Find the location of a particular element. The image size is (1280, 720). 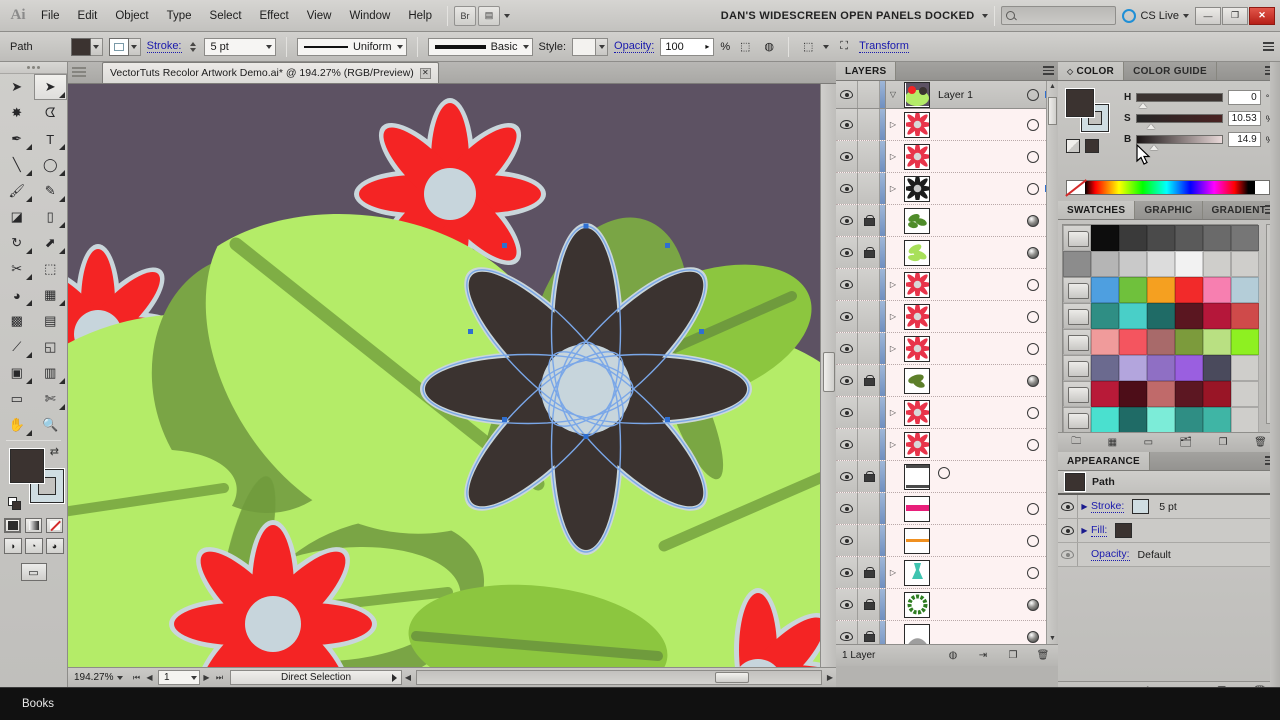

appearance-stroke-swatch is located at coordinates (1141, 506).